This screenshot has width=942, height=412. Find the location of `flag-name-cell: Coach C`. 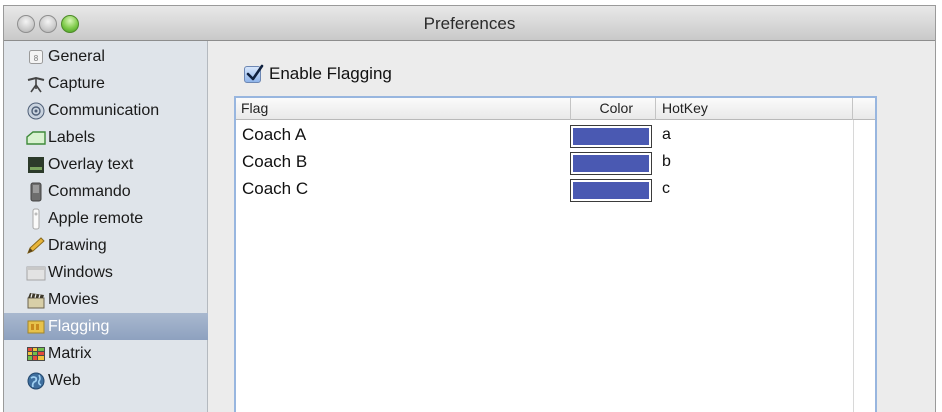

flag-name-cell: Coach C is located at coordinates (275, 189).